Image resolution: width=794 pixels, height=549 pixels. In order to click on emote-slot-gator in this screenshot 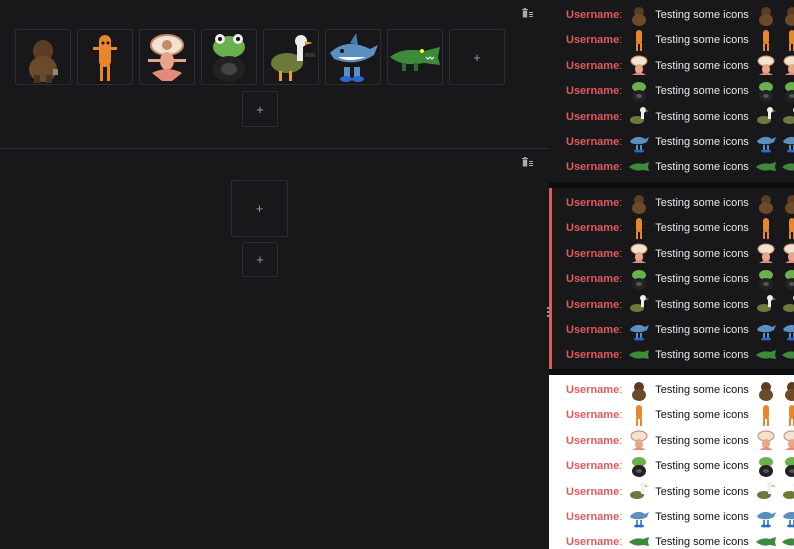, I will do `click(415, 57)`.